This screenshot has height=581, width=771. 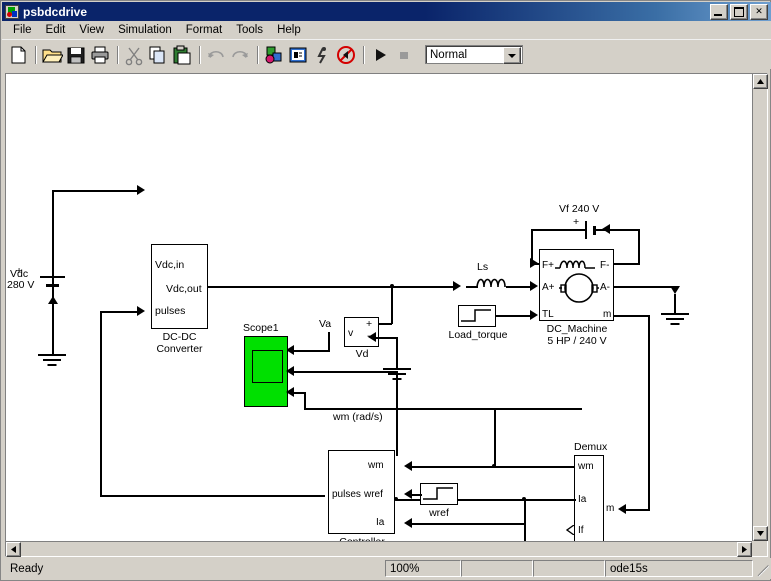 I want to click on wire-pulses-v, so click(x=101, y=404).